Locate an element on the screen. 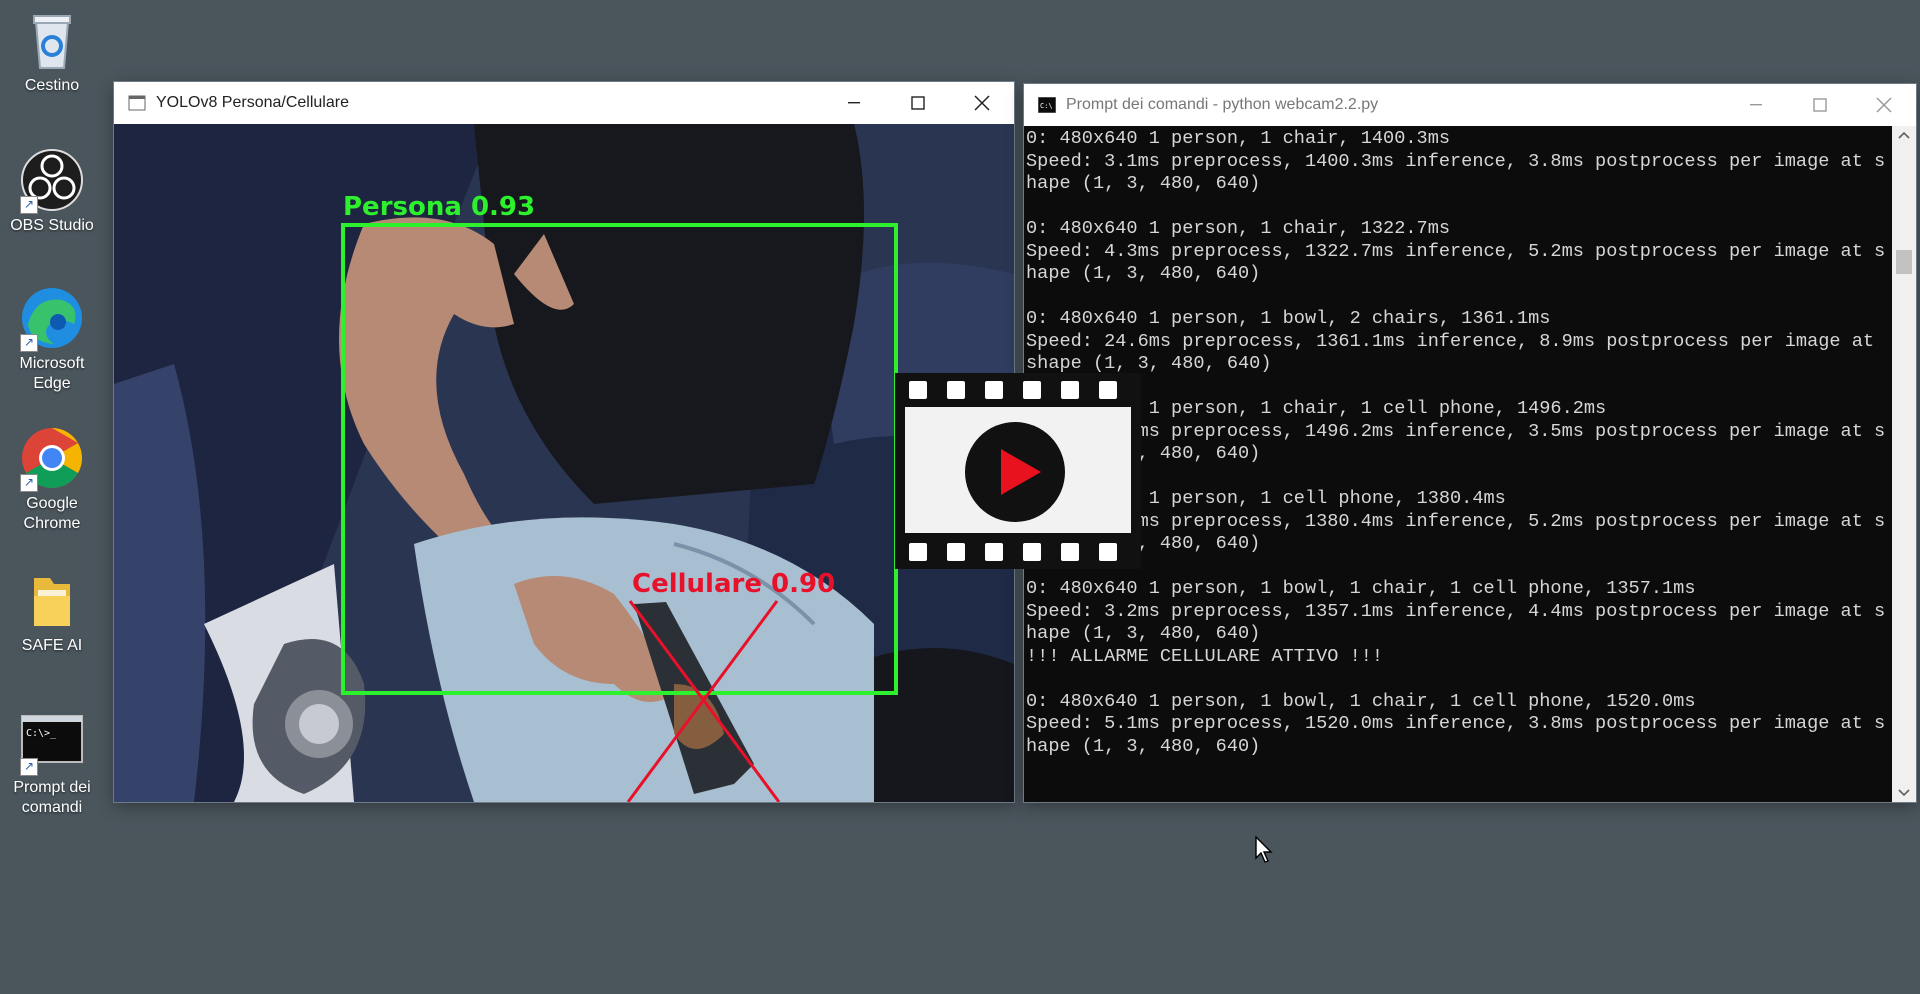 This screenshot has height=994, width=1920. detection-label-persona: Persona 0.93 is located at coordinates (439, 207).